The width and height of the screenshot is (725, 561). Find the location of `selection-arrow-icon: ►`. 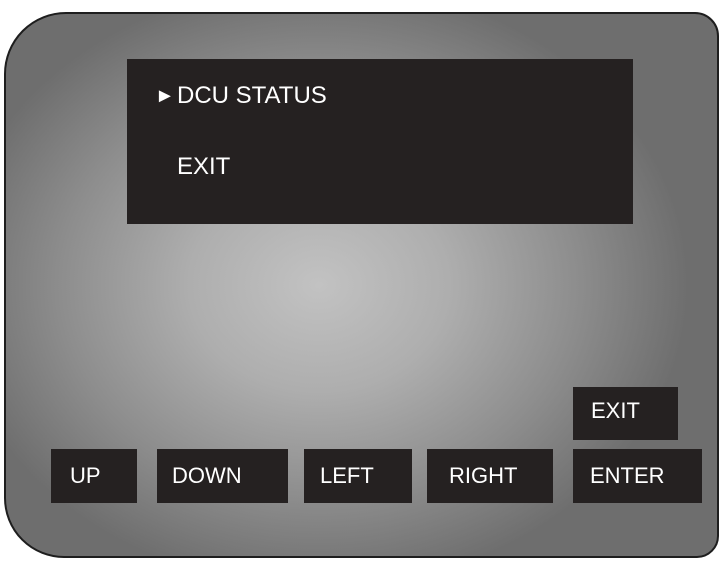

selection-arrow-icon: ► is located at coordinates (165, 96).